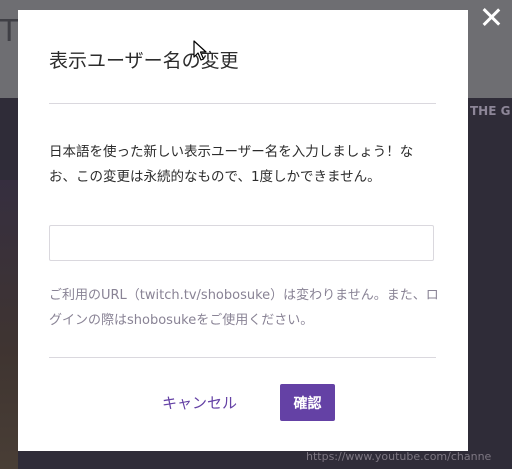 The height and width of the screenshot is (469, 512). Describe the element at coordinates (144, 61) in the screenshot. I see `dialog-title: 表示ユーザー名の変更` at that location.